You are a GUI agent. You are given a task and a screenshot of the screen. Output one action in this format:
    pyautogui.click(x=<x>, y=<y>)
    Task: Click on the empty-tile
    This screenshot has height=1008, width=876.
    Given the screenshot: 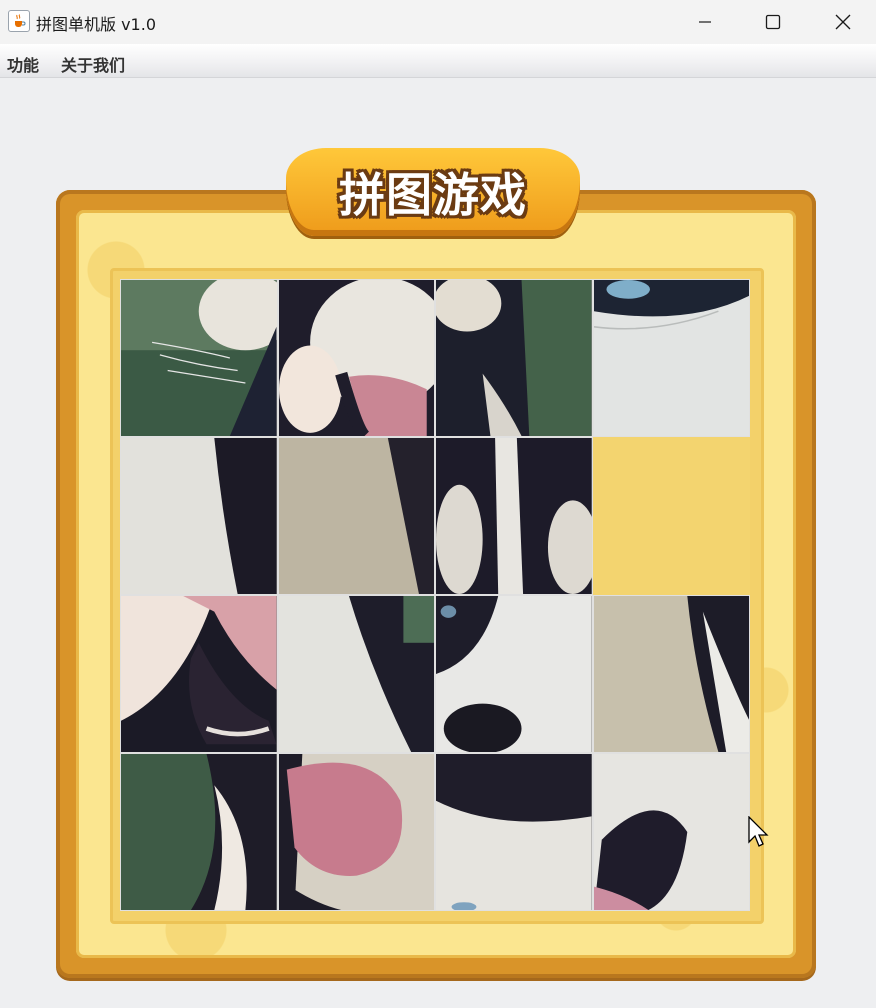 What is the action you would take?
    pyautogui.click(x=671, y=516)
    